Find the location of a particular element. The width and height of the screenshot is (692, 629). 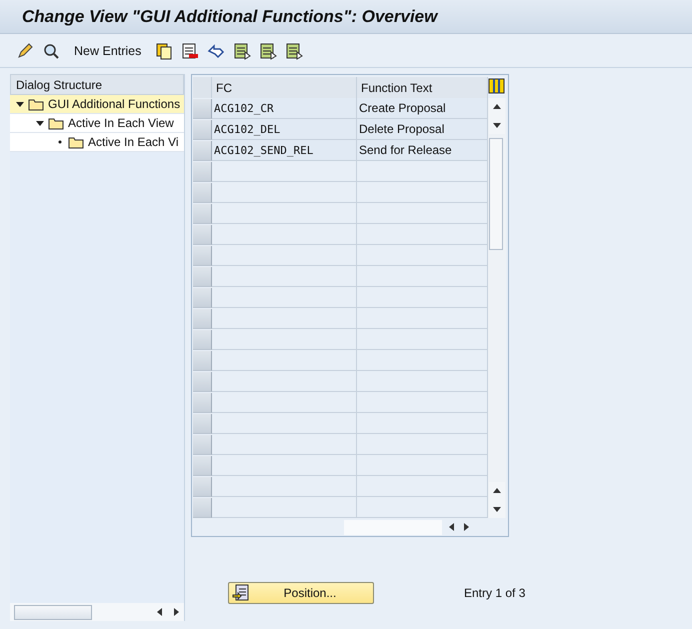

table-cell: Send for Release is located at coordinates (422, 150).